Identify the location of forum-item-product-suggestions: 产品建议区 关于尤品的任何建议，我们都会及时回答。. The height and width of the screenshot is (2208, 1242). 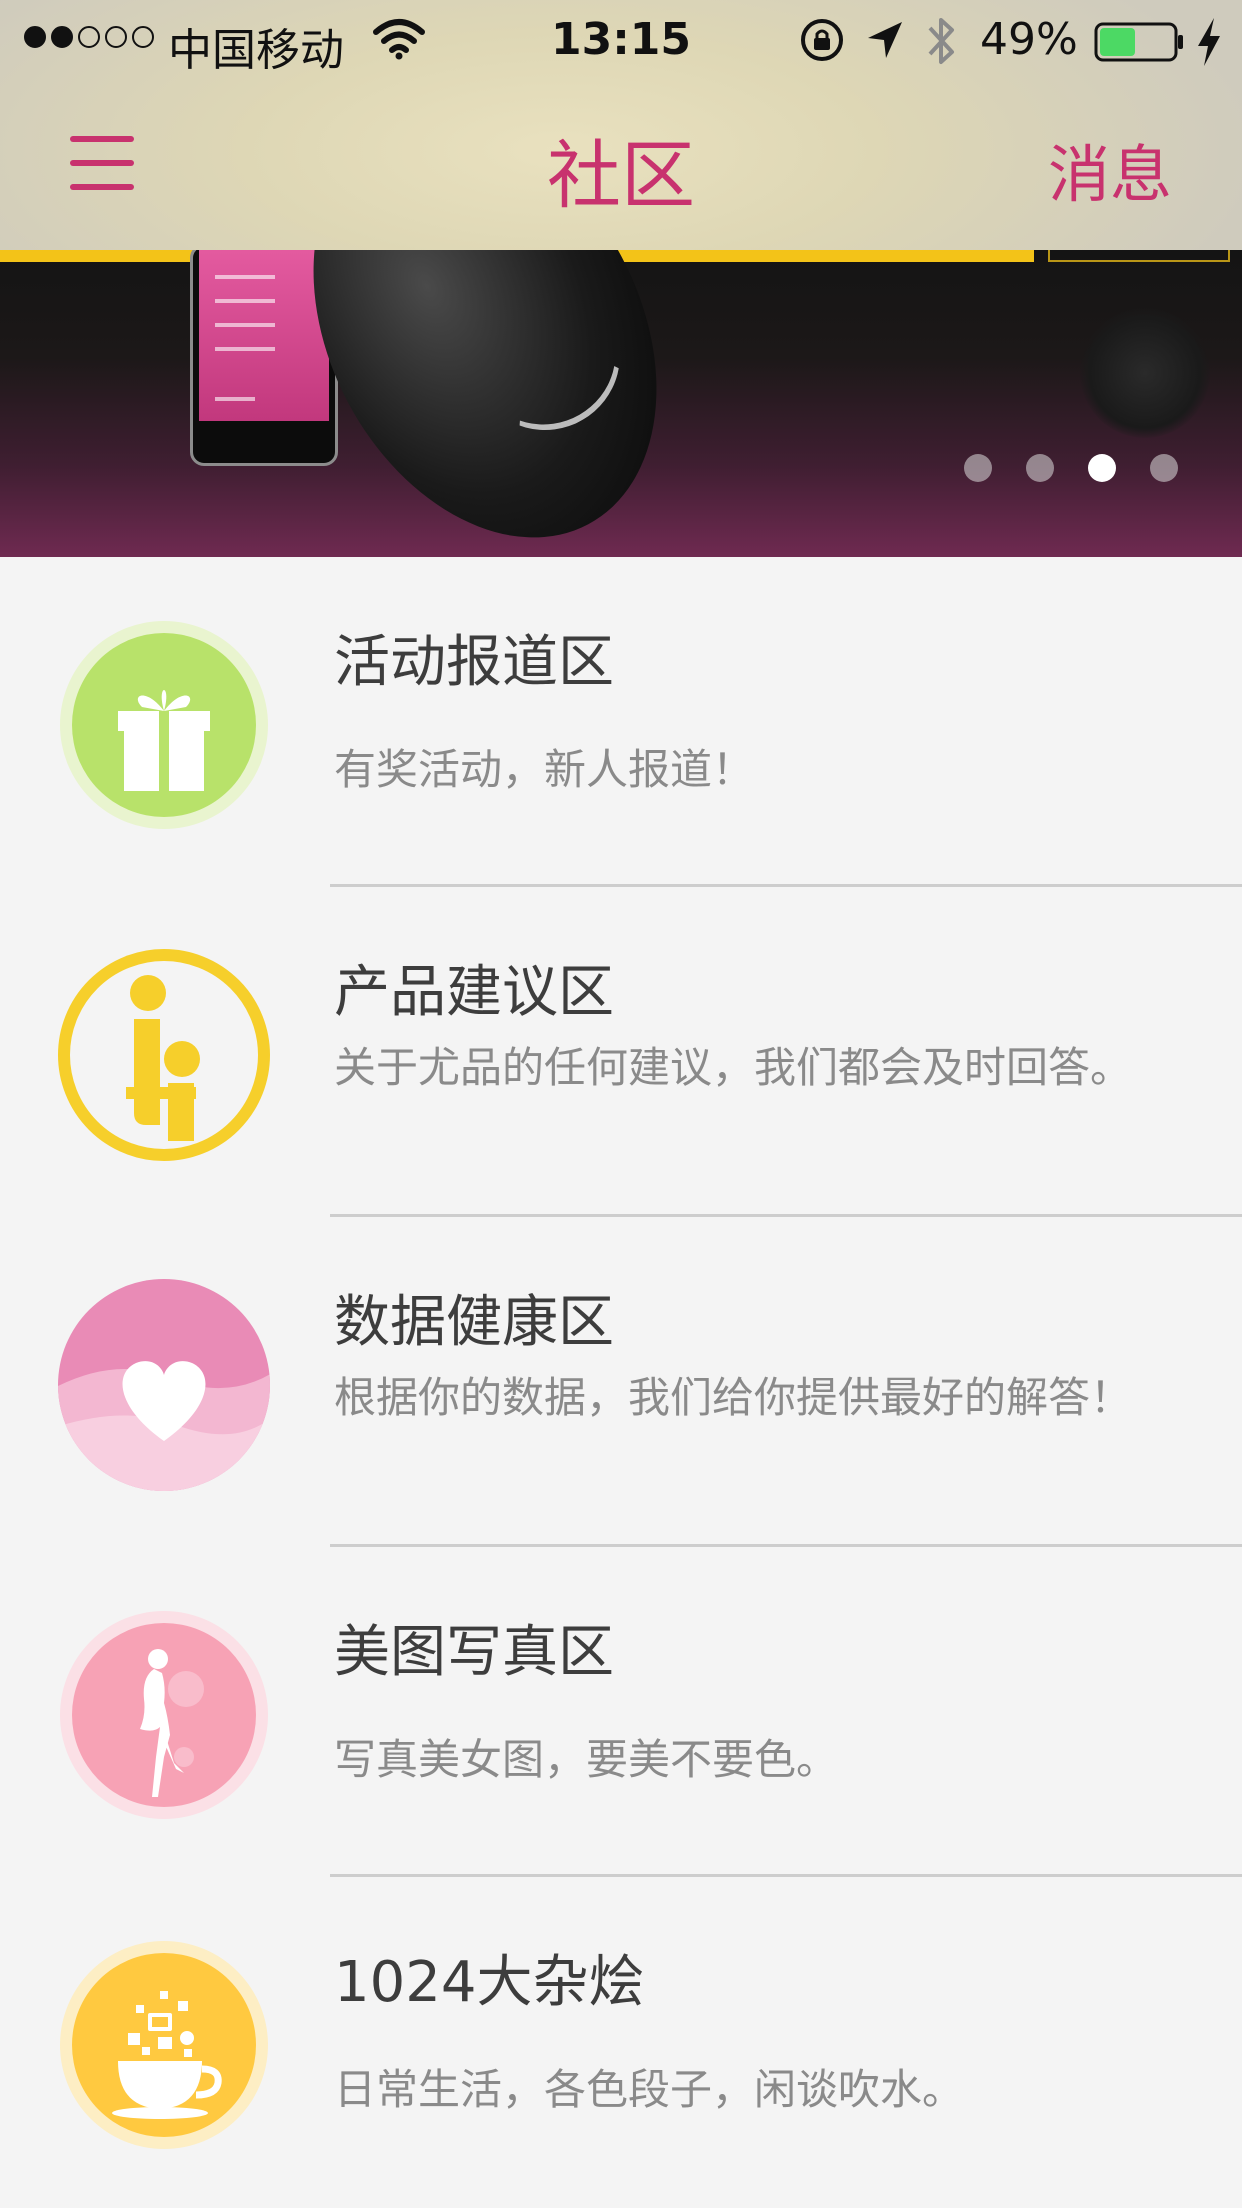
(621, 1052).